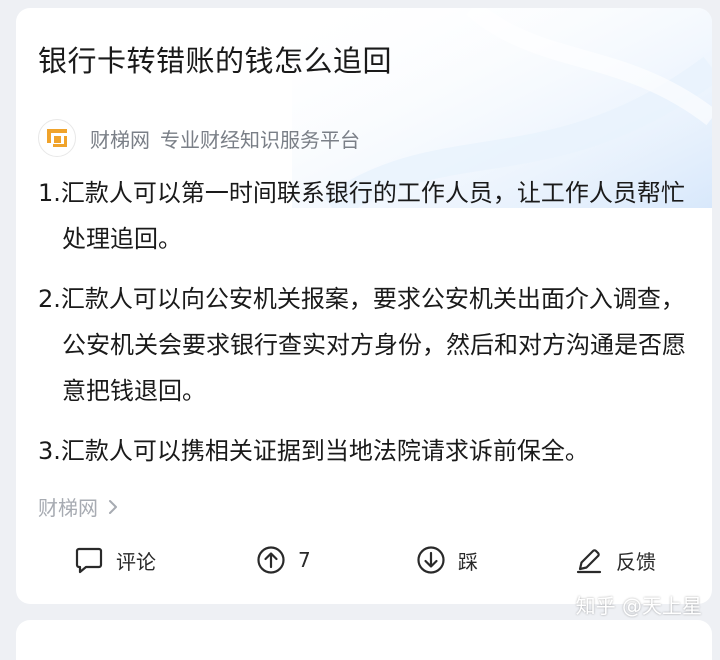 This screenshot has width=720, height=660. Describe the element at coordinates (313, 451) in the screenshot. I see `answer-paragraph: 3.汇款人可以携相关证据到当地法院请求诉前保全。` at that location.